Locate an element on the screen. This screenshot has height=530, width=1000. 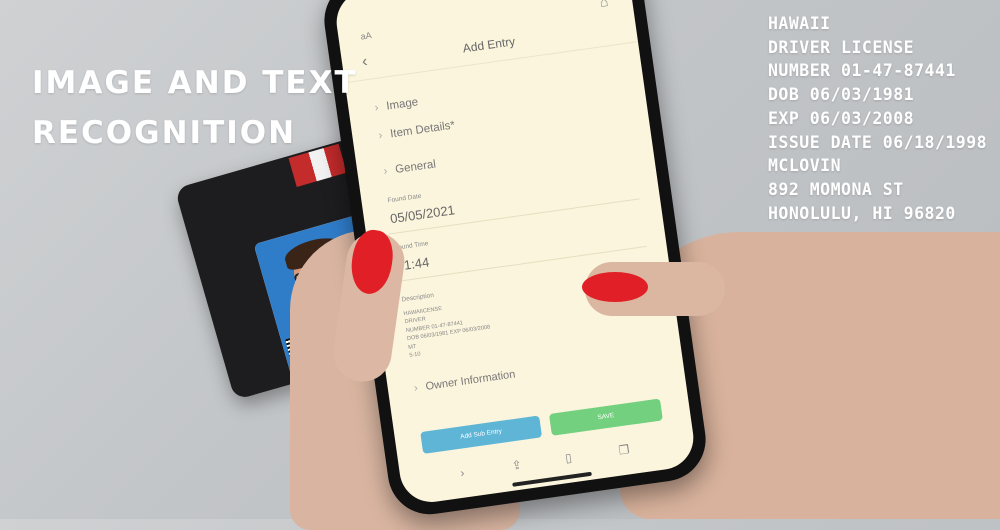
book-icon: ▯ is located at coordinates (568, 457).